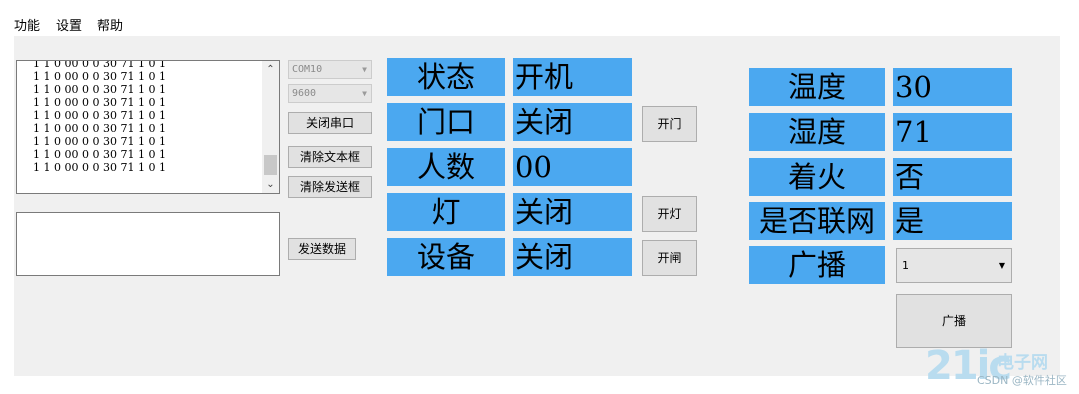 Image resolution: width=1079 pixels, height=394 pixels. Describe the element at coordinates (446, 257) in the screenshot. I see `device-label: 设备` at that location.